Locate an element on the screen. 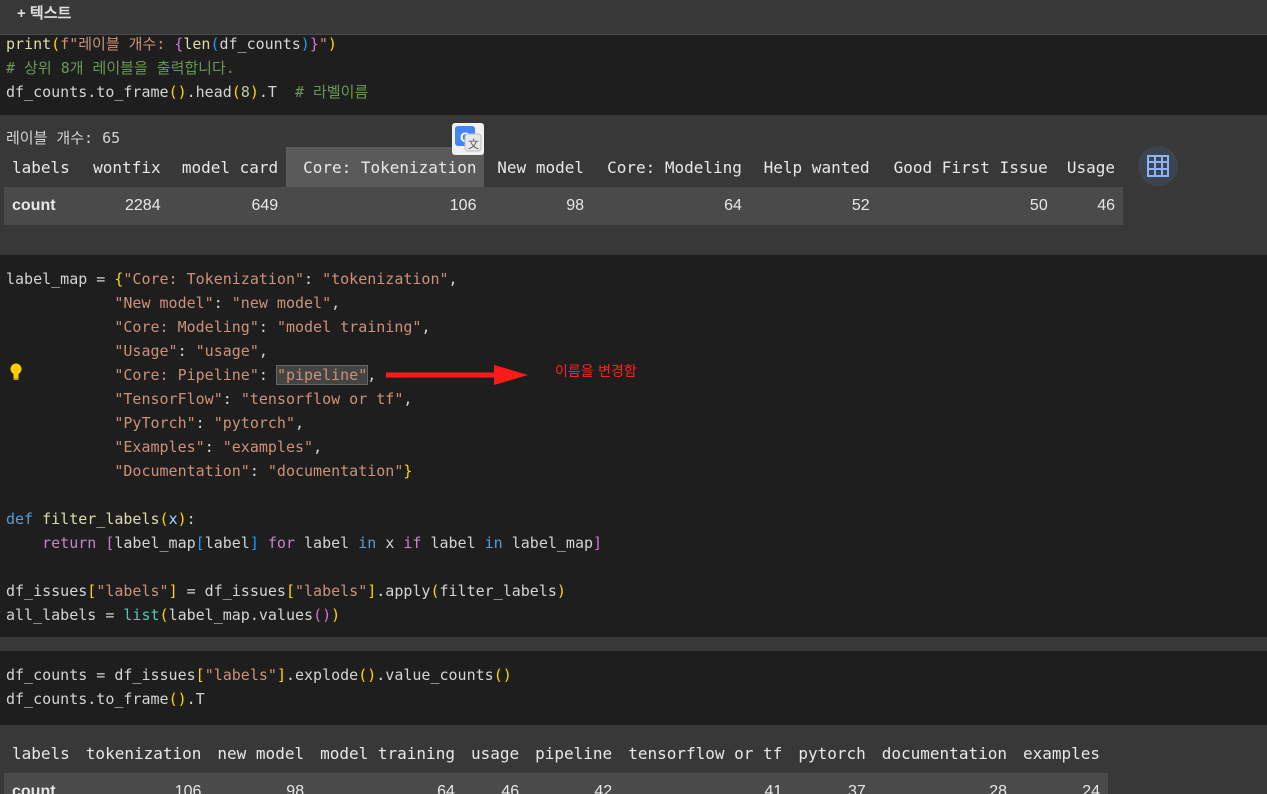 The image size is (1267, 794). table-view-icon is located at coordinates (1158, 166).